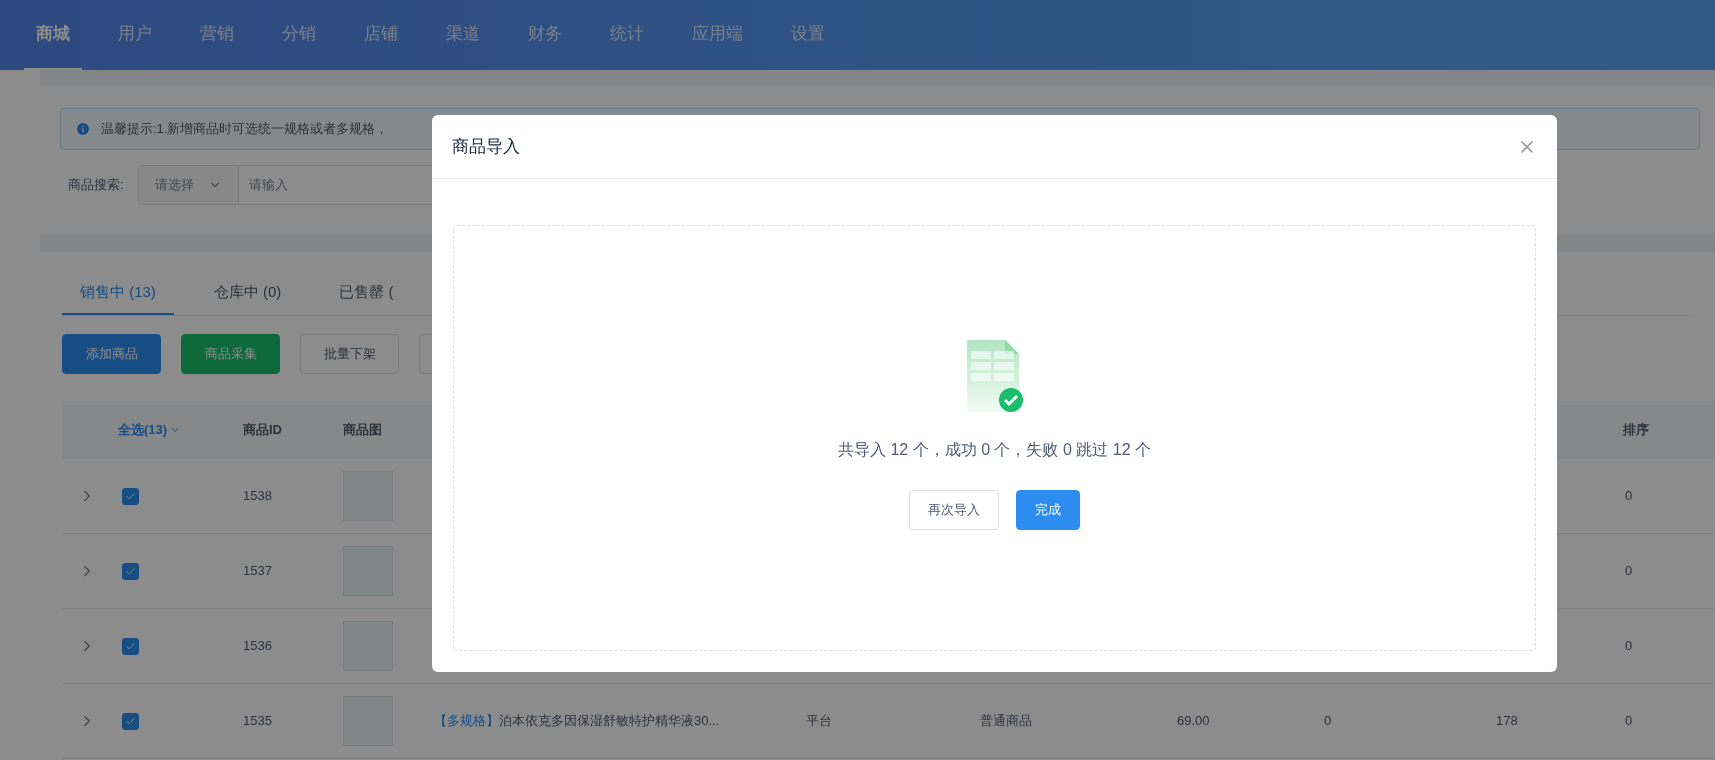 The height and width of the screenshot is (760, 1715). Describe the element at coordinates (994, 450) in the screenshot. I see `import-summary: 共导入 12 个，成功 0 个，失败 0 跳过 12 个` at that location.